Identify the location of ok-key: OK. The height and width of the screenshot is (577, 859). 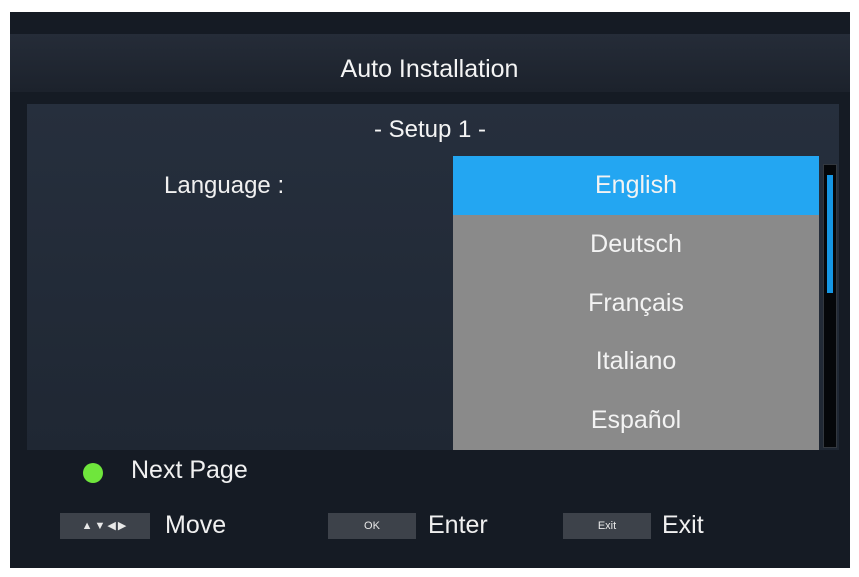
(372, 526).